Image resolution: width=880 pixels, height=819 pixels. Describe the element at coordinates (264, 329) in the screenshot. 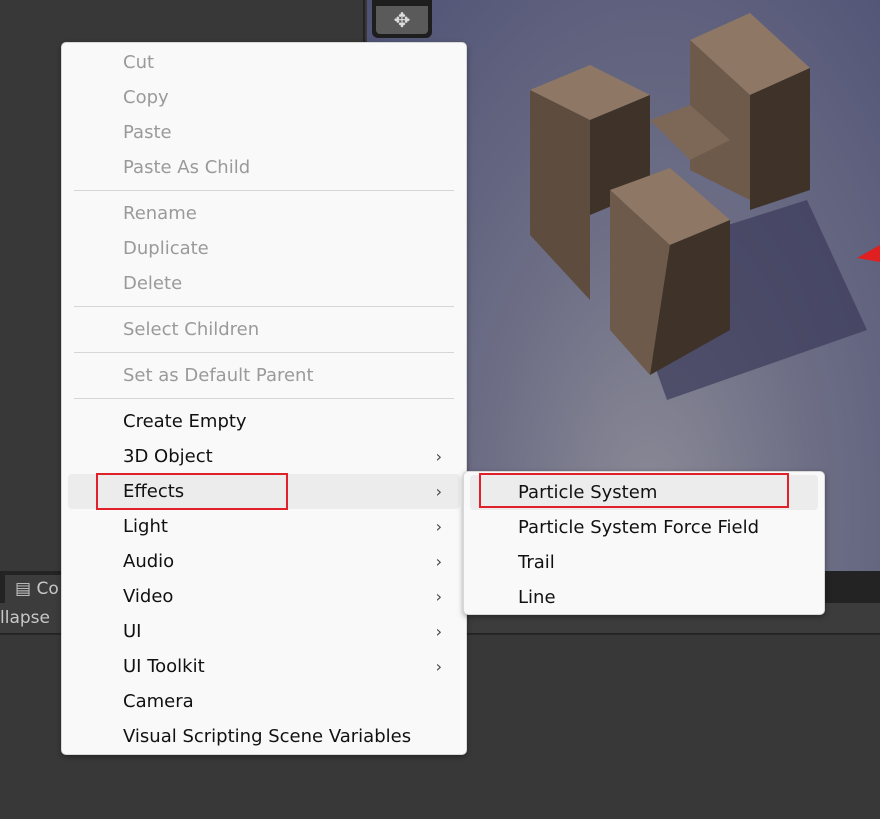

I see `menu-item-select-children: Select Children` at that location.